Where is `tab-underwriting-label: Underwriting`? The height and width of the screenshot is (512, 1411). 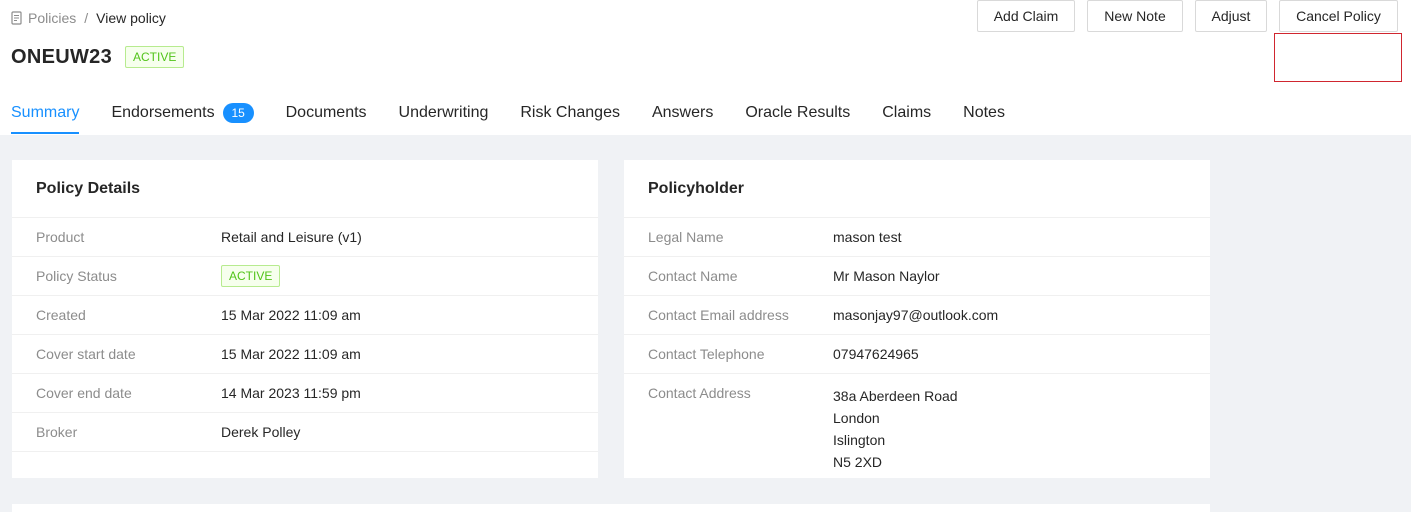
tab-underwriting-label: Underwriting is located at coordinates (443, 112).